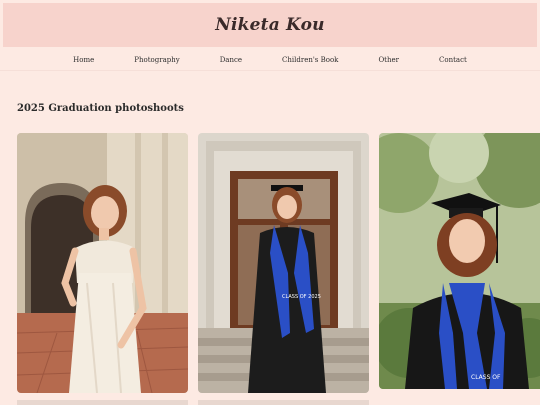 The image size is (540, 405). Describe the element at coordinates (486, 377) in the screenshot. I see `stole-text: CLASS OF` at that location.